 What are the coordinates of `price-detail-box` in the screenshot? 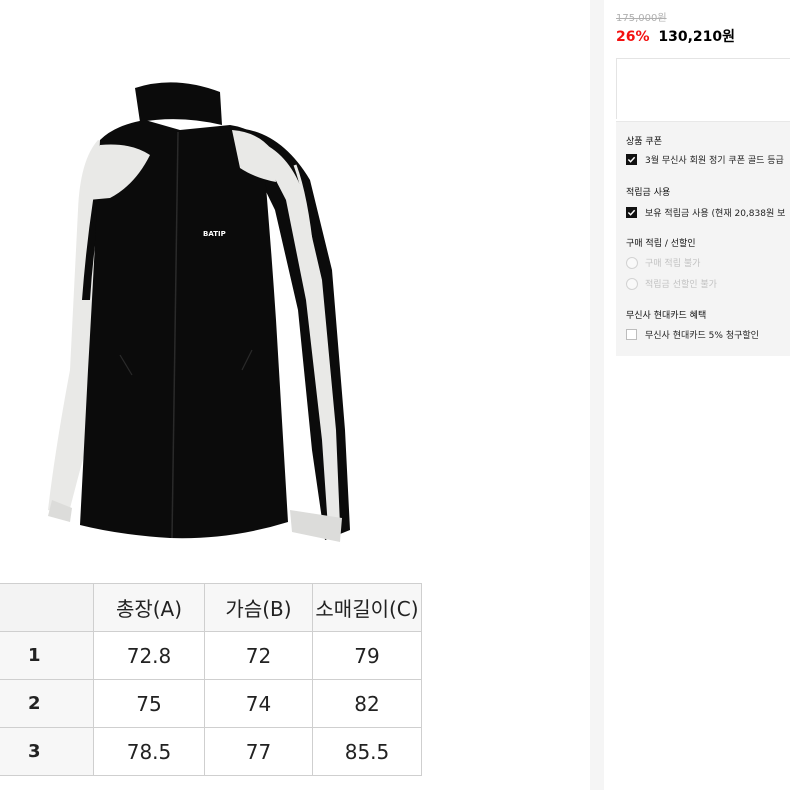 It's located at (703, 88).